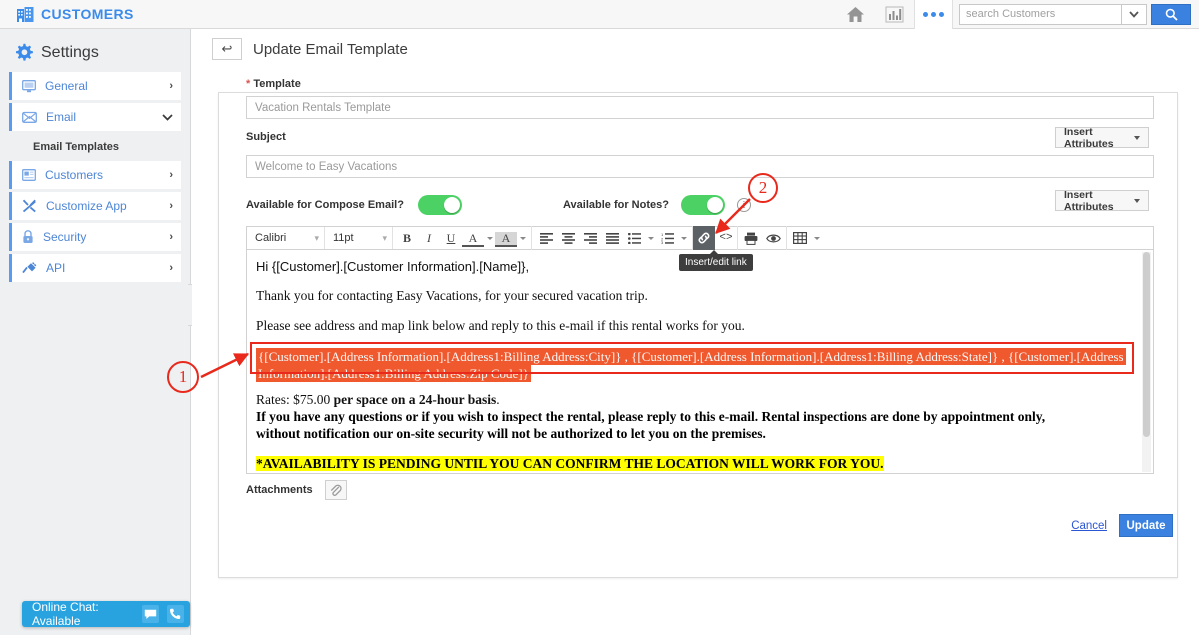 The image size is (1199, 635). I want to click on top-bar-actions: search Customers, so click(1017, 14).